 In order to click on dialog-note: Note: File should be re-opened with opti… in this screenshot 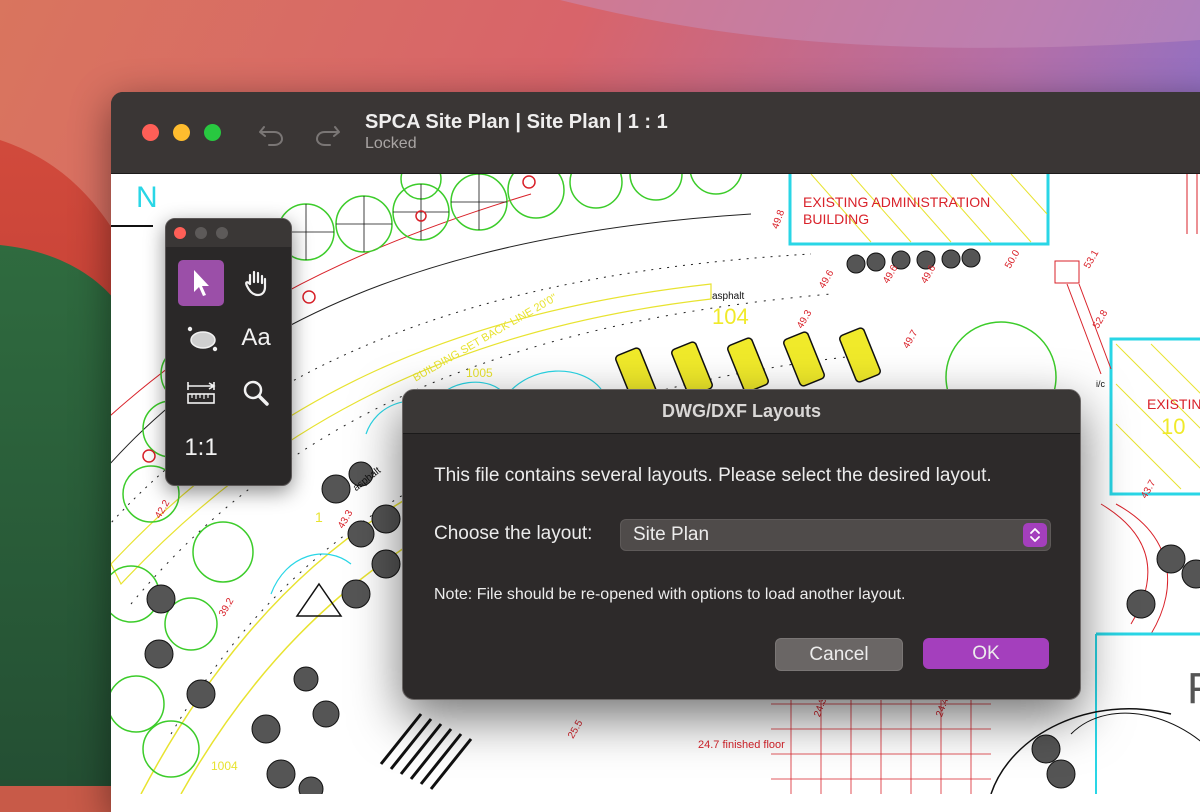, I will do `click(670, 594)`.